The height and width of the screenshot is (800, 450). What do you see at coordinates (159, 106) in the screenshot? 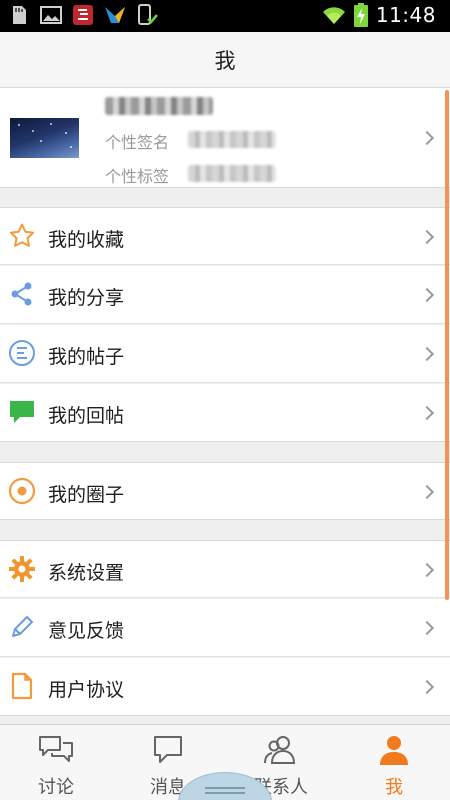
I see `profile-name-blurred` at bounding box center [159, 106].